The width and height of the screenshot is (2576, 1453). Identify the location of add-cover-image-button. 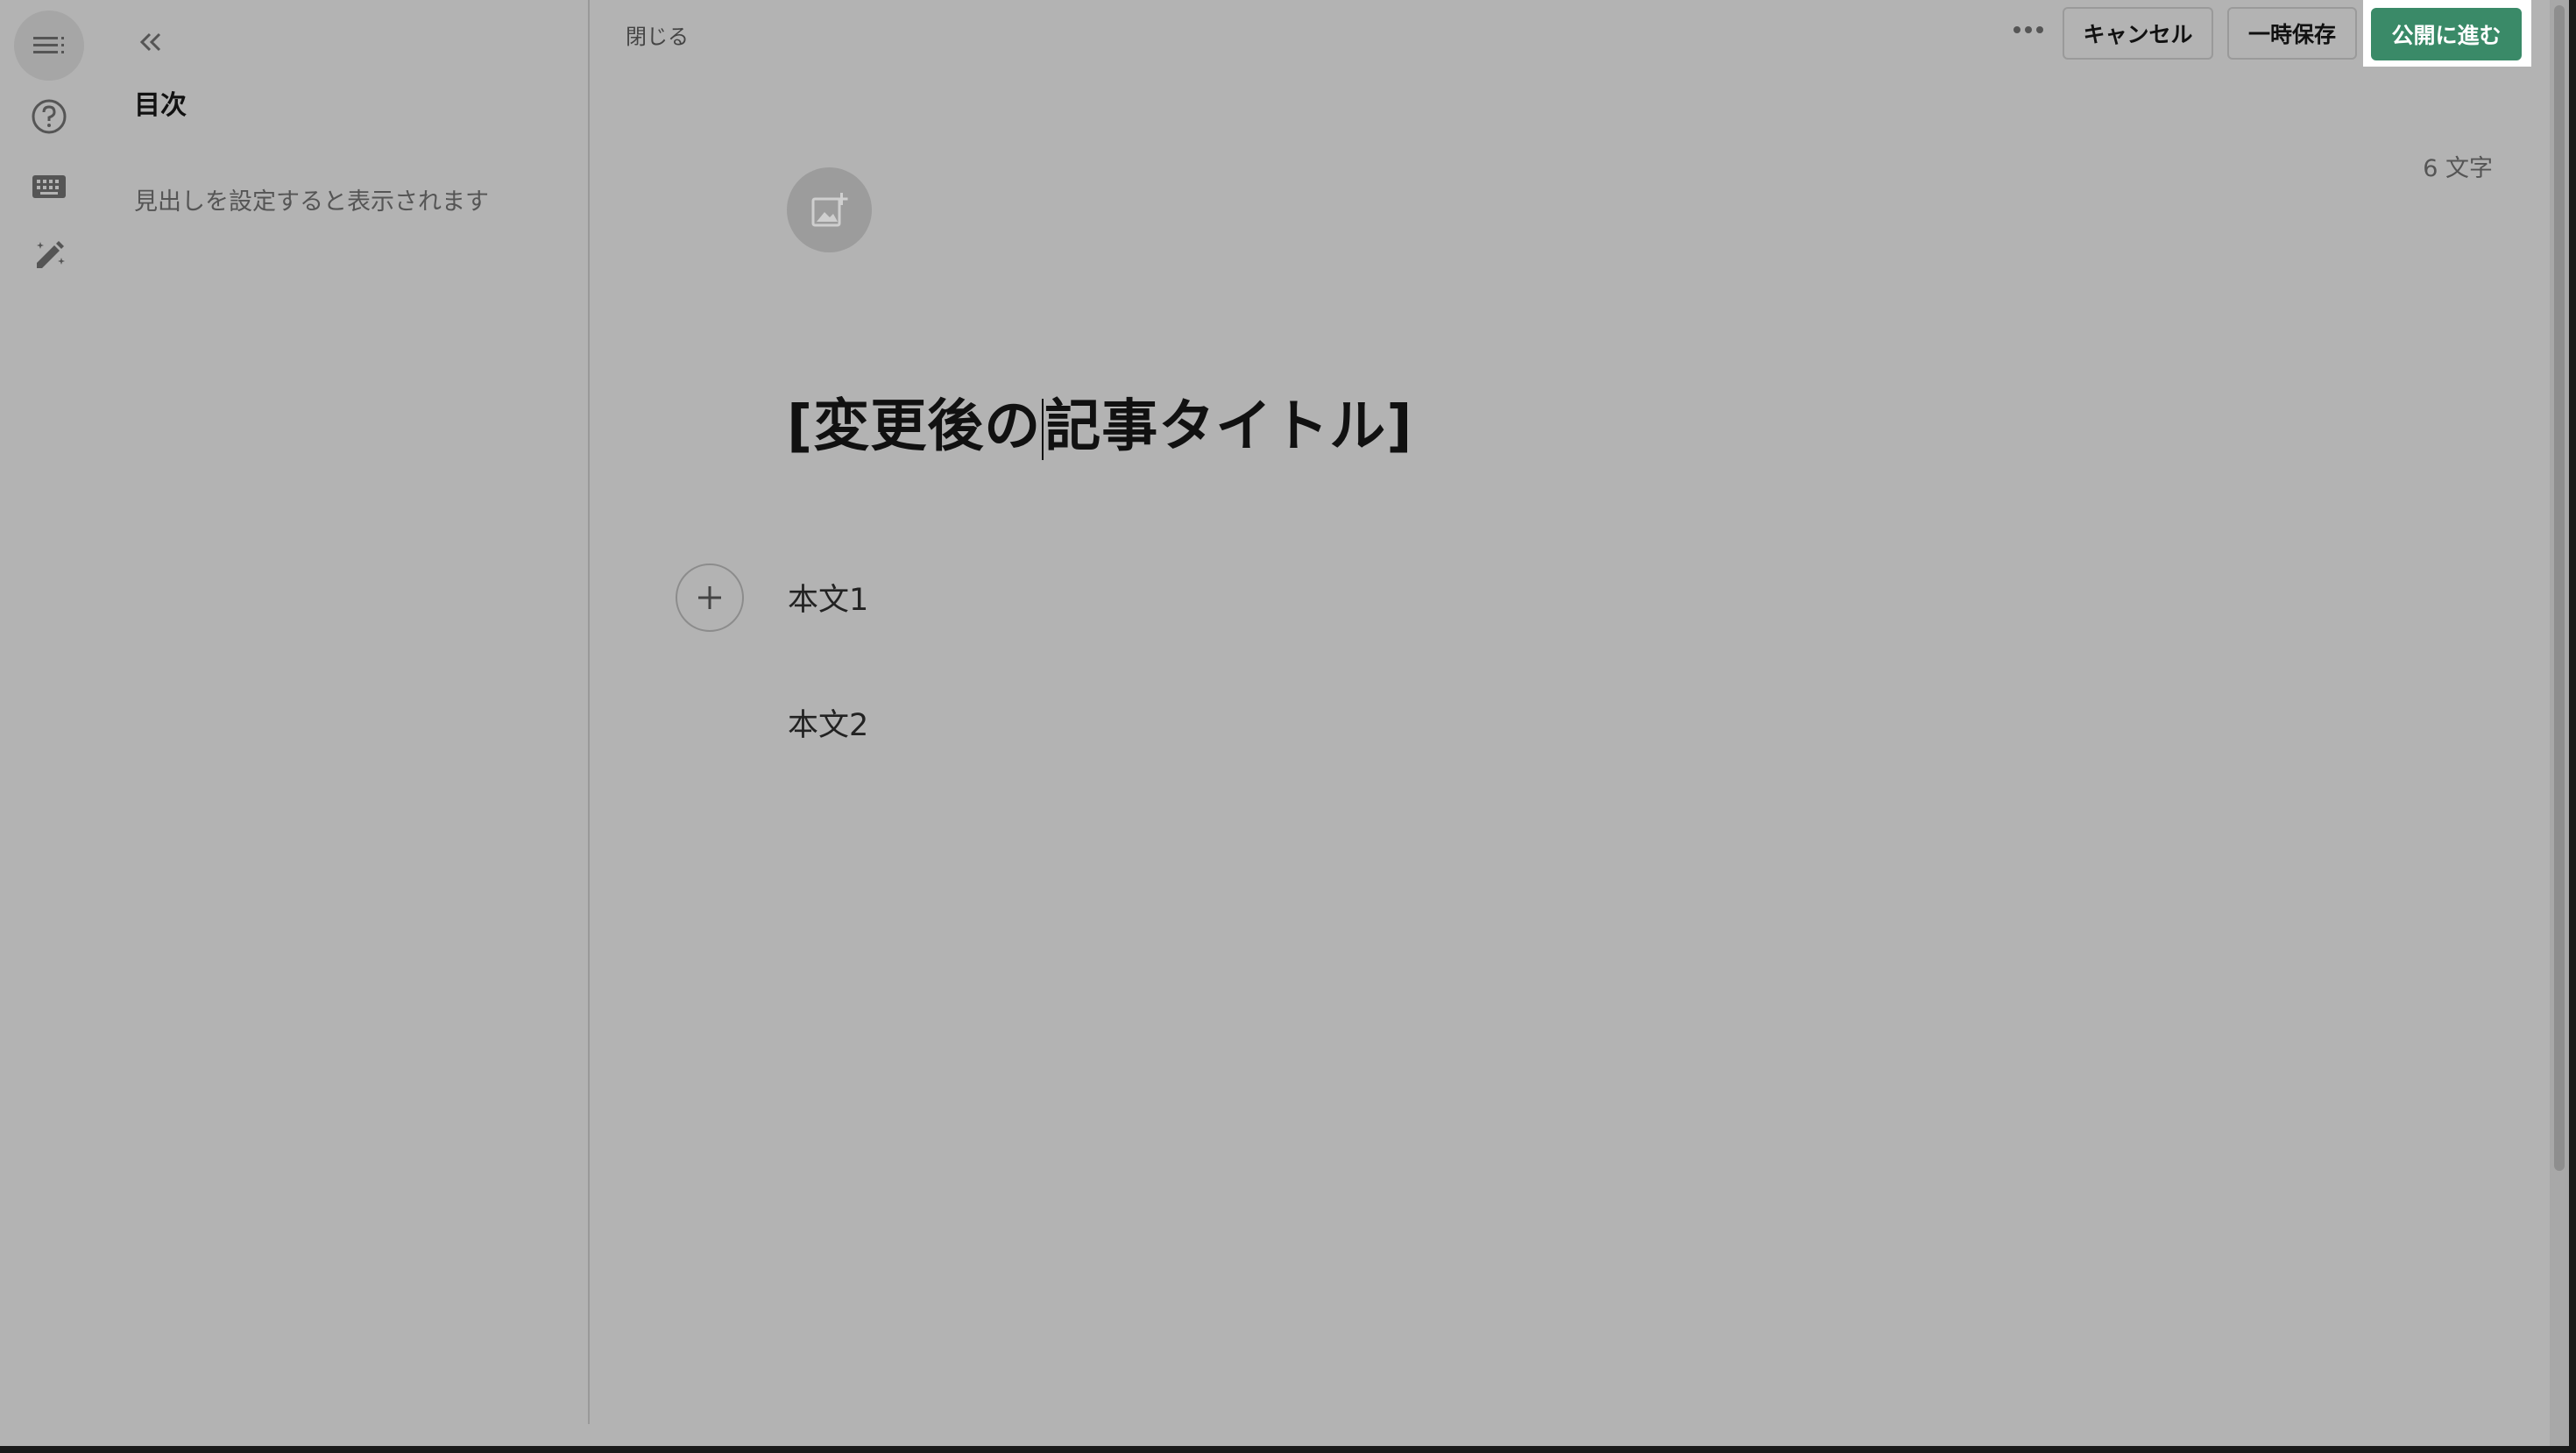
(829, 209).